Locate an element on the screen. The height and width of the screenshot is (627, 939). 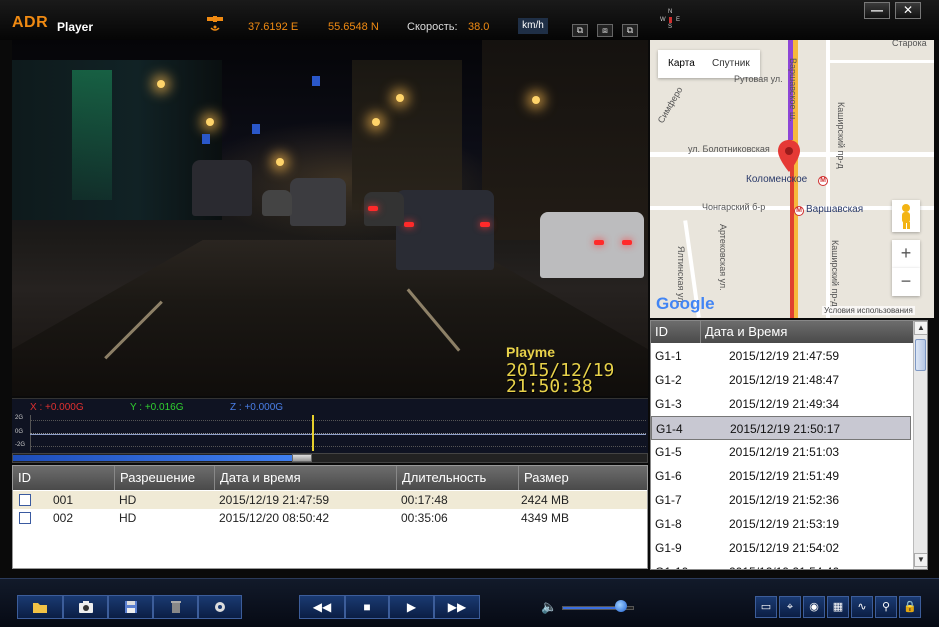
tool-gps-button: ⌖ is located at coordinates (790, 607).